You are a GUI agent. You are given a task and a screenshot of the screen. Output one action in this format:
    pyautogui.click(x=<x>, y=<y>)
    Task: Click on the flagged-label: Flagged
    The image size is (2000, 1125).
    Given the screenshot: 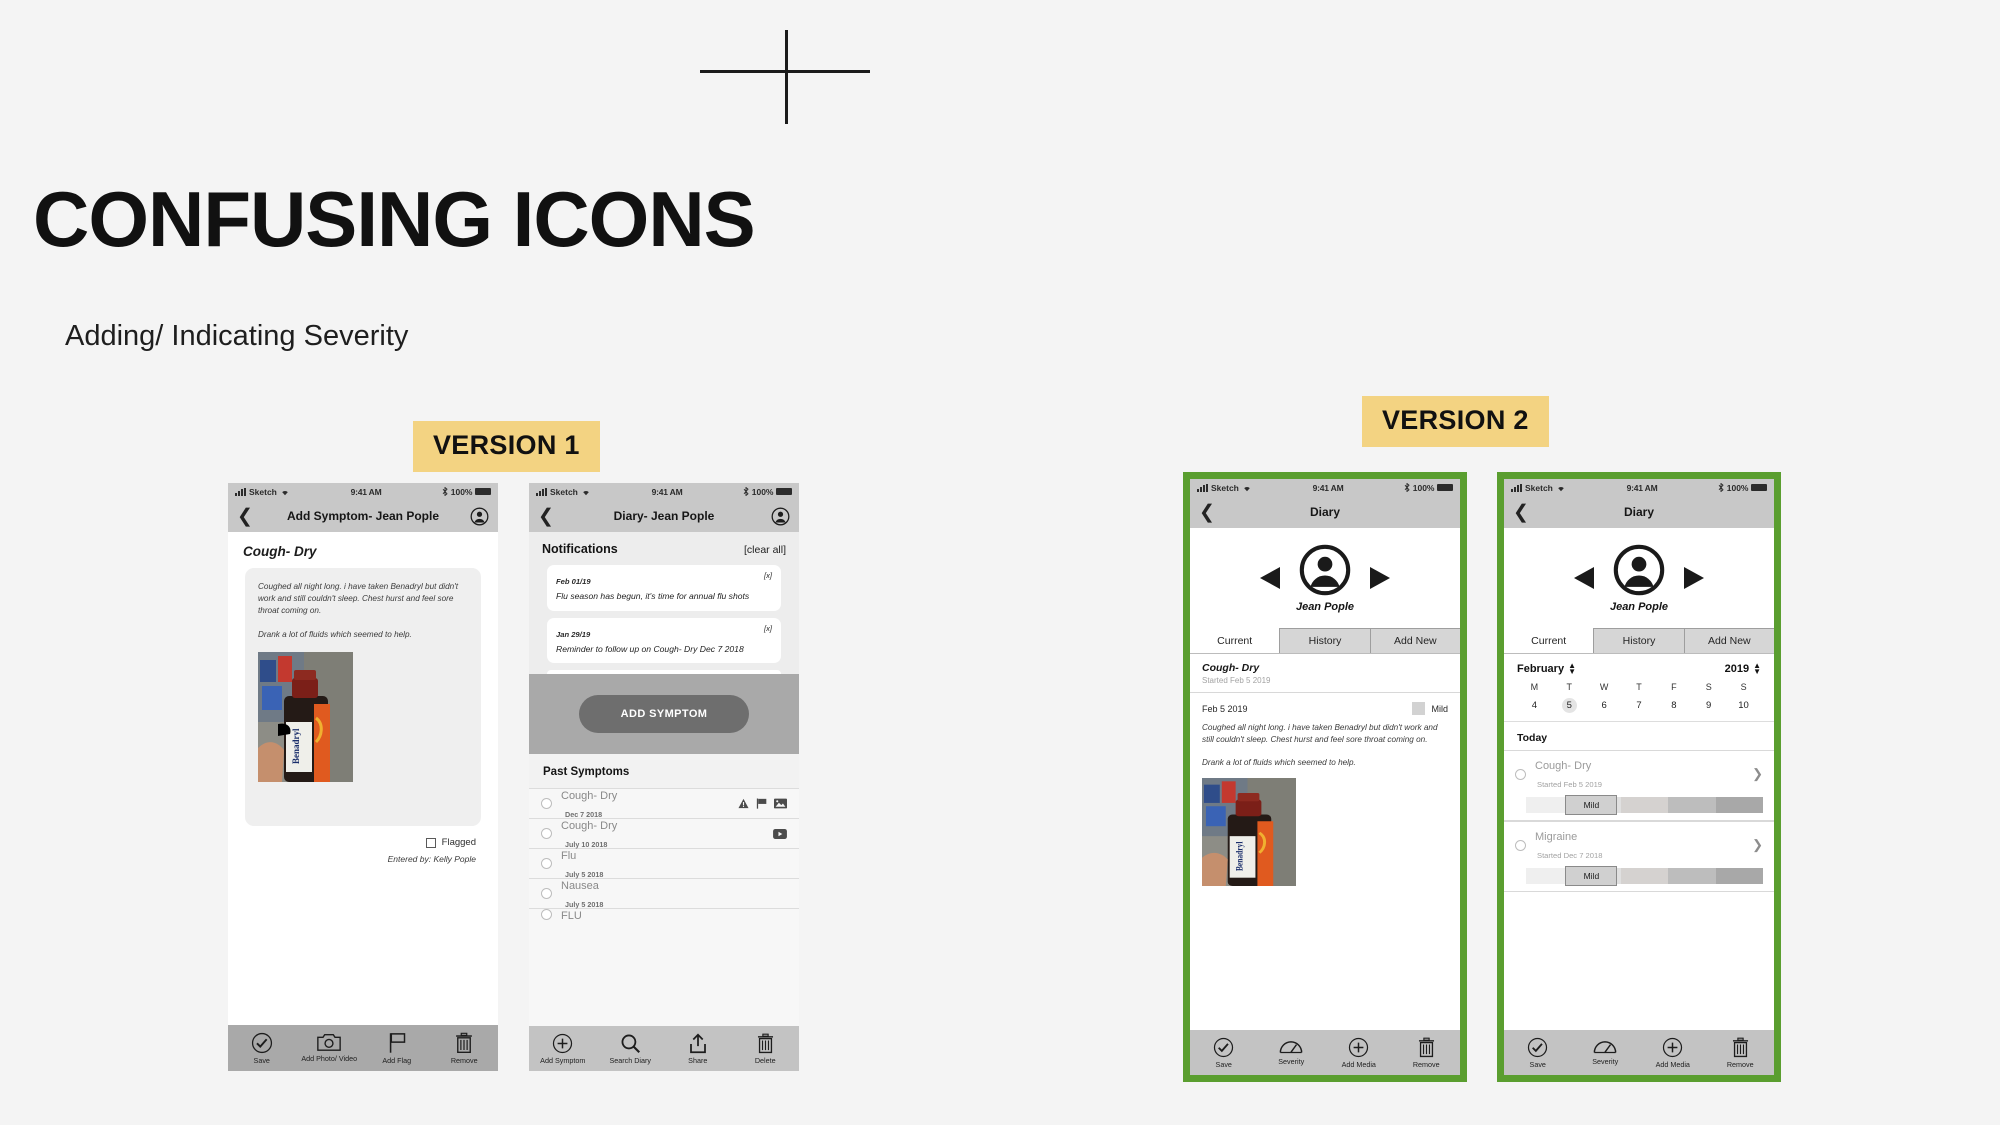 What is the action you would take?
    pyautogui.click(x=458, y=842)
    